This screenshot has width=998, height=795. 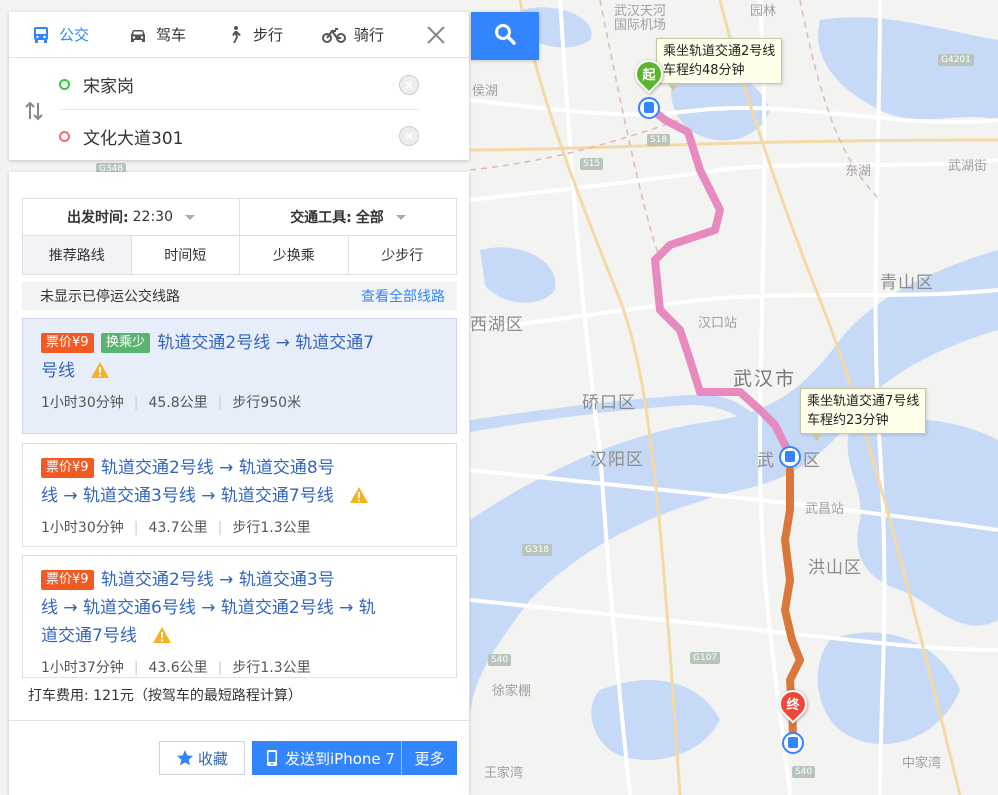 I want to click on road-sign: S15, so click(x=592, y=164).